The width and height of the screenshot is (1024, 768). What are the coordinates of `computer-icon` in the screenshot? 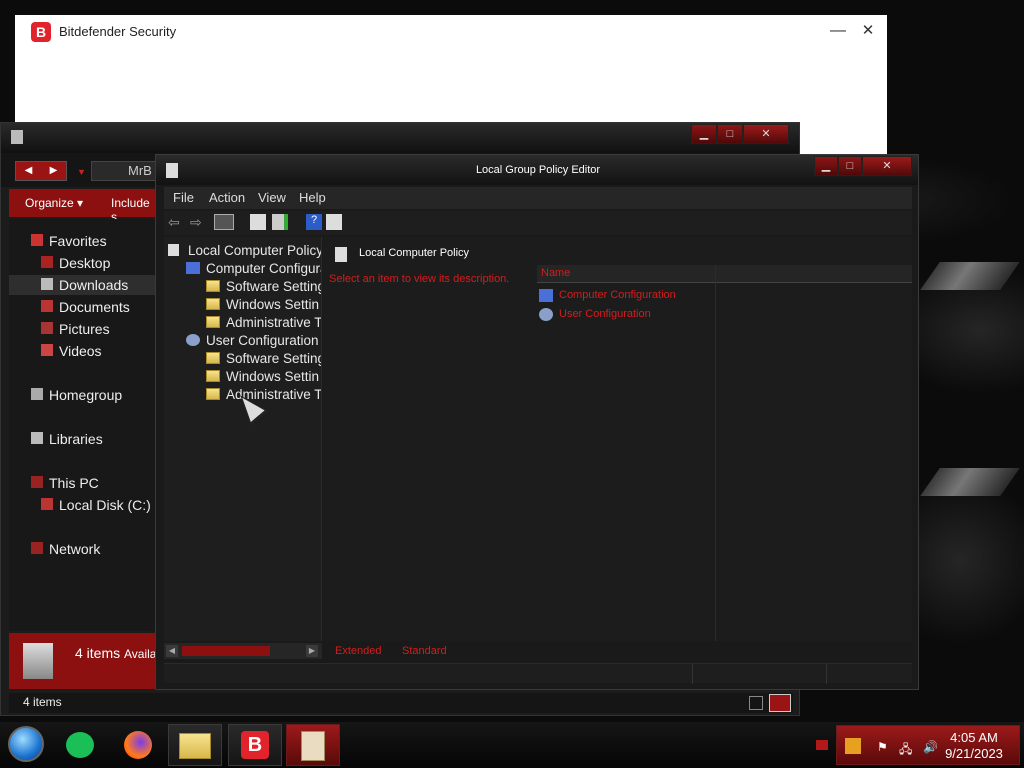 It's located at (193, 268).